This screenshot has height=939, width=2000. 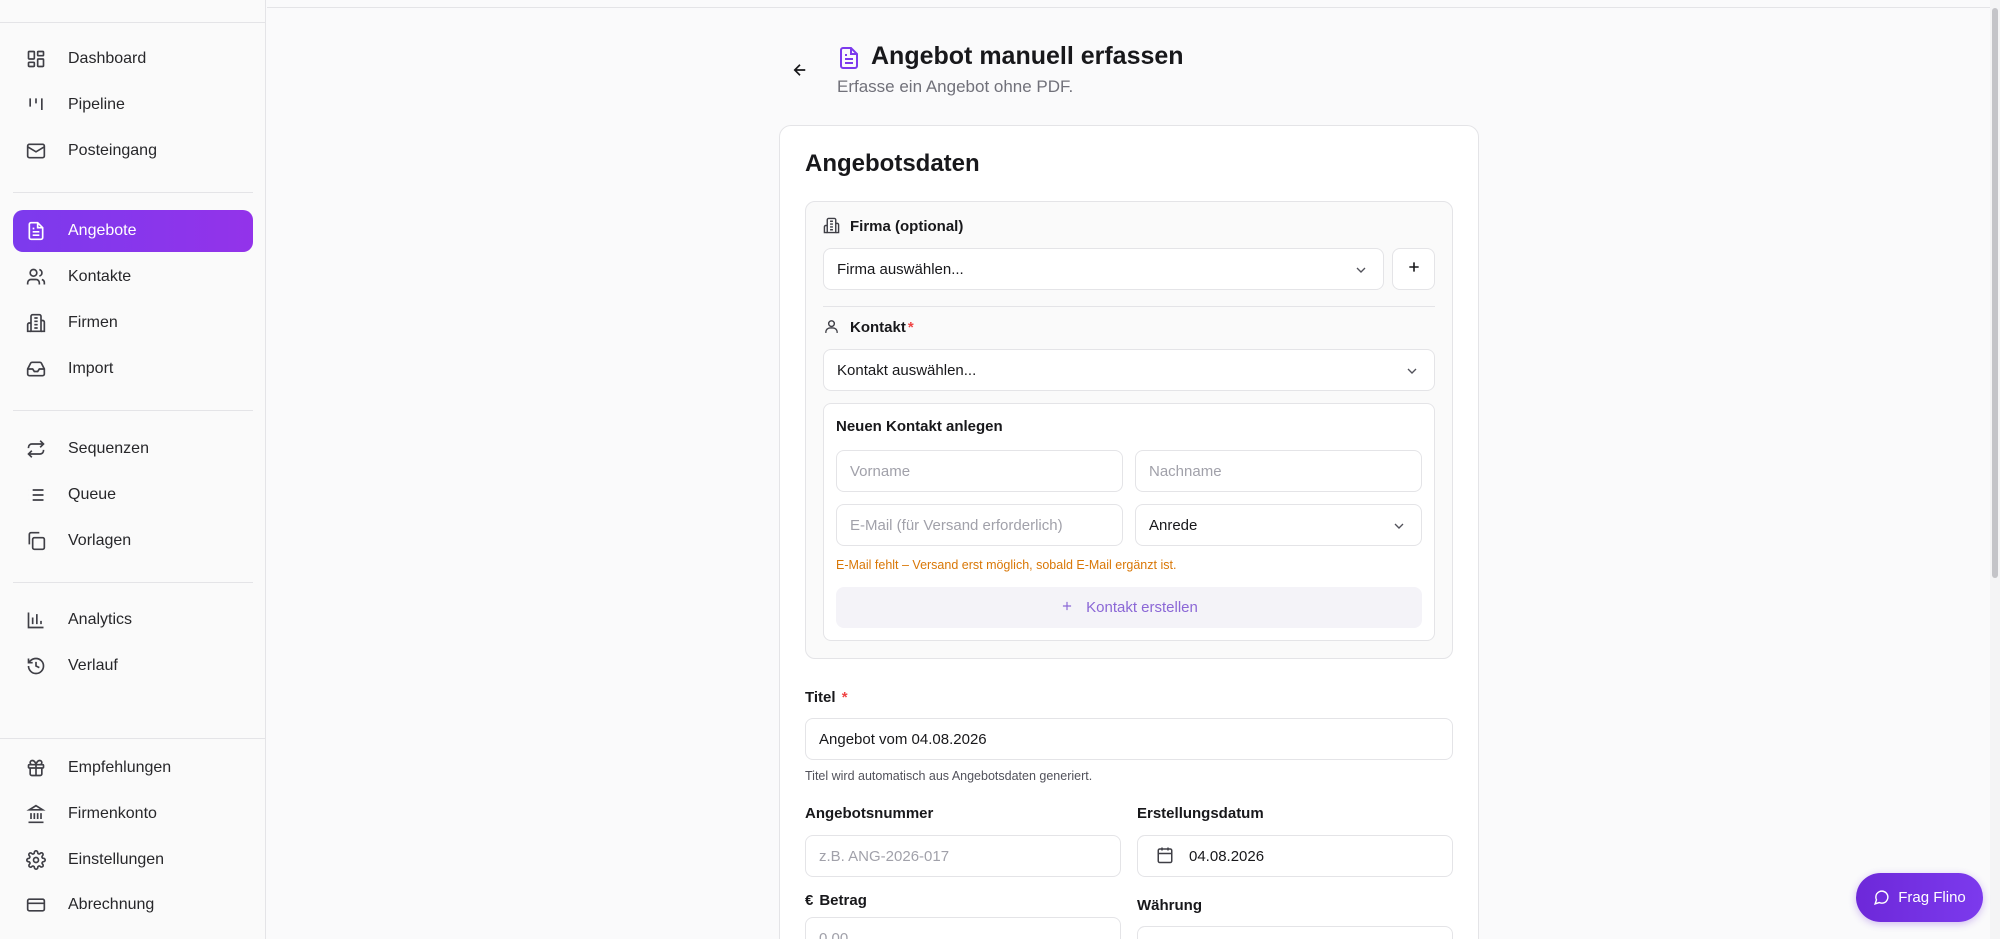 I want to click on scrollbar, so click(x=1995, y=469).